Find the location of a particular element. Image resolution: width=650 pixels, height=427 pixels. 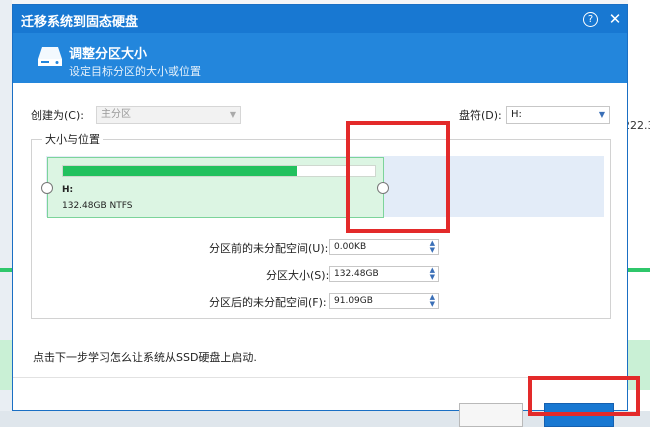

close-button: ✕ is located at coordinates (615, 19).